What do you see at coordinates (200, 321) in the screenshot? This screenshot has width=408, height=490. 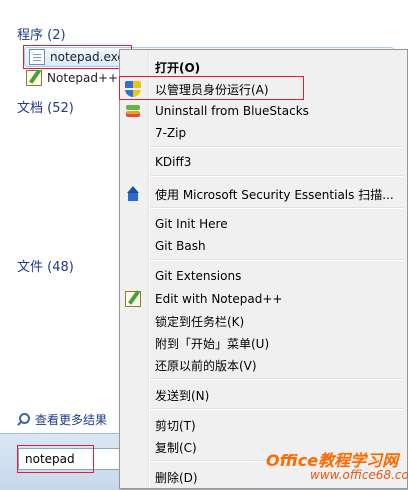 I see `menu-item-label: 锁定到任务栏(K)` at bounding box center [200, 321].